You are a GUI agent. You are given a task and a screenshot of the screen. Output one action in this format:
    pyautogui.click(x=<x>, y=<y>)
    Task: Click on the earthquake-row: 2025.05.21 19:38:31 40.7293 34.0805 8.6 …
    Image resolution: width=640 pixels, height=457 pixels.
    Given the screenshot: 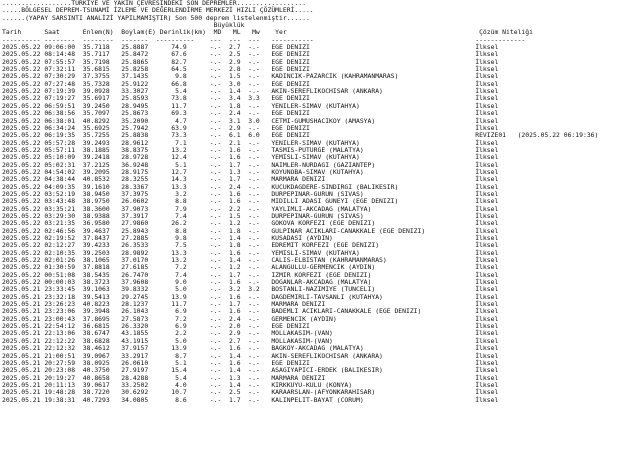 What is the action you would take?
    pyautogui.click(x=250, y=399)
    